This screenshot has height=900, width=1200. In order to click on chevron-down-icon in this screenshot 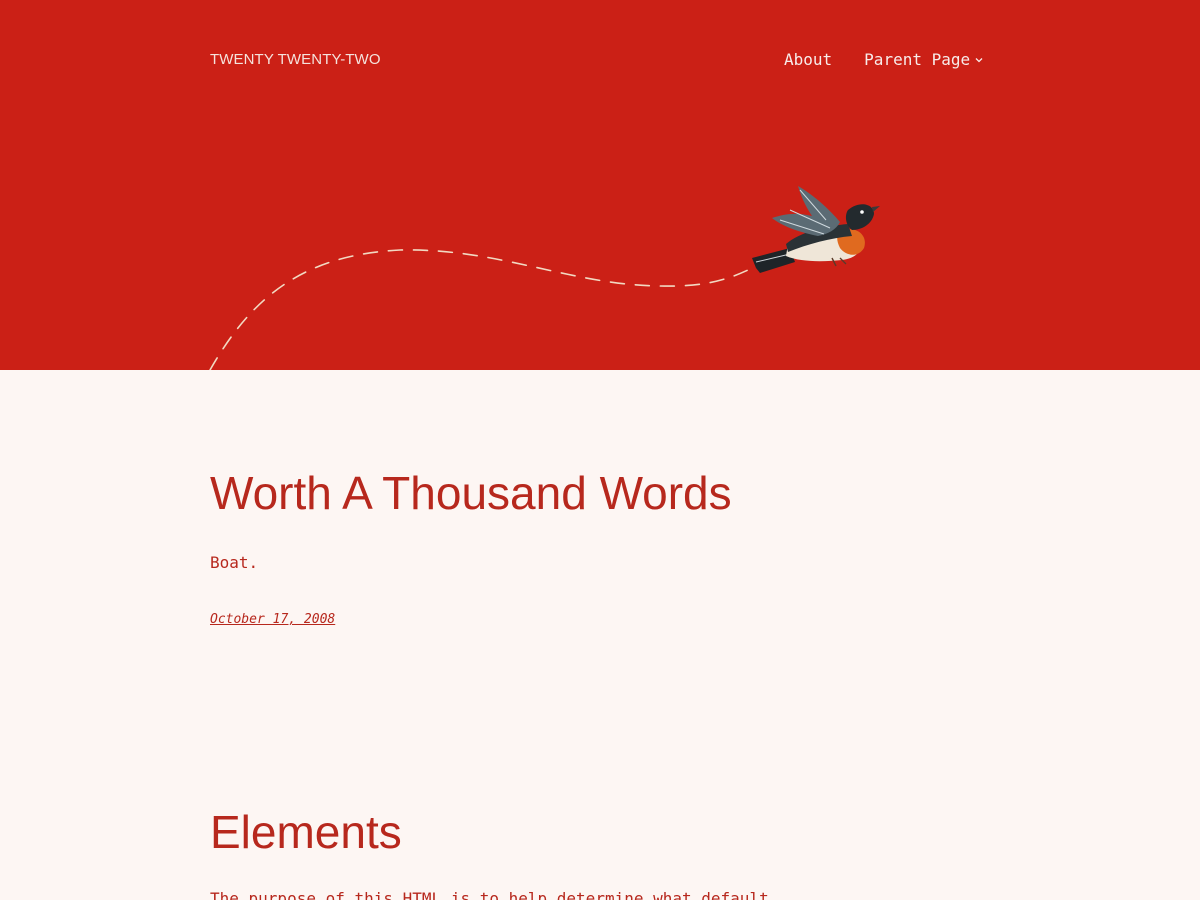, I will do `click(979, 60)`.